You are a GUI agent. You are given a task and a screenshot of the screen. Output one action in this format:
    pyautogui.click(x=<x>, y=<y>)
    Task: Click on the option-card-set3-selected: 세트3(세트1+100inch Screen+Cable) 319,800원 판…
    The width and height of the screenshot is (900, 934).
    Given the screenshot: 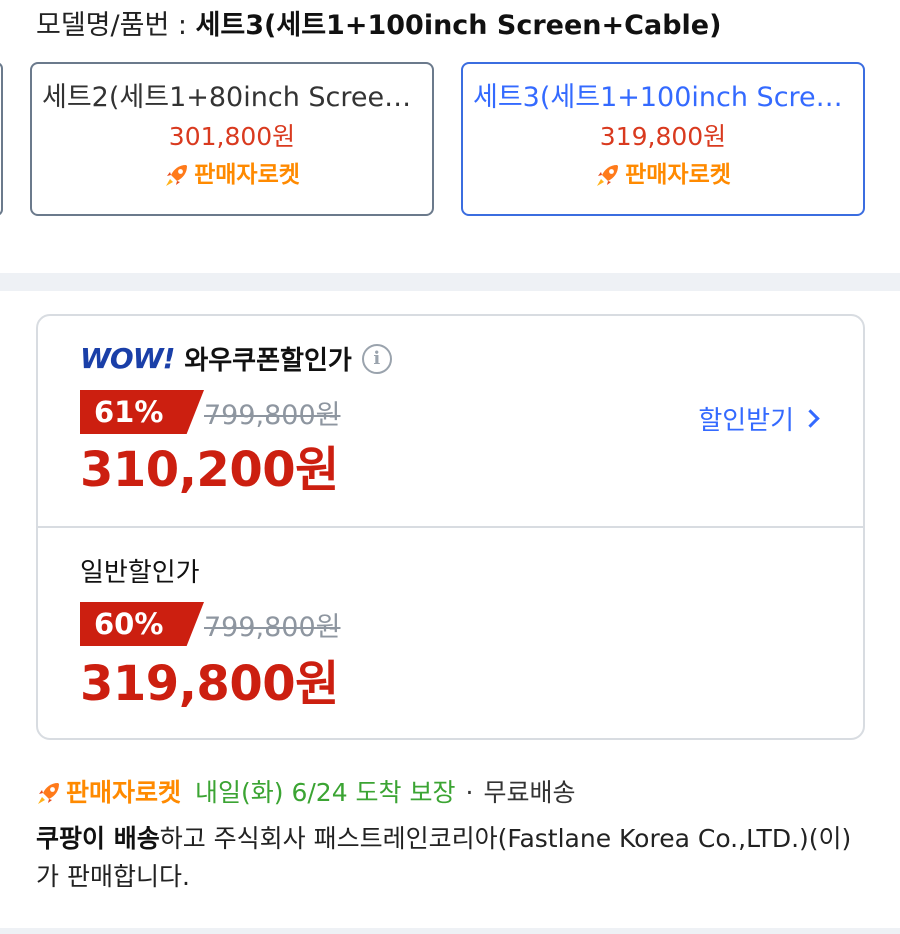 What is the action you would take?
    pyautogui.click(x=663, y=139)
    